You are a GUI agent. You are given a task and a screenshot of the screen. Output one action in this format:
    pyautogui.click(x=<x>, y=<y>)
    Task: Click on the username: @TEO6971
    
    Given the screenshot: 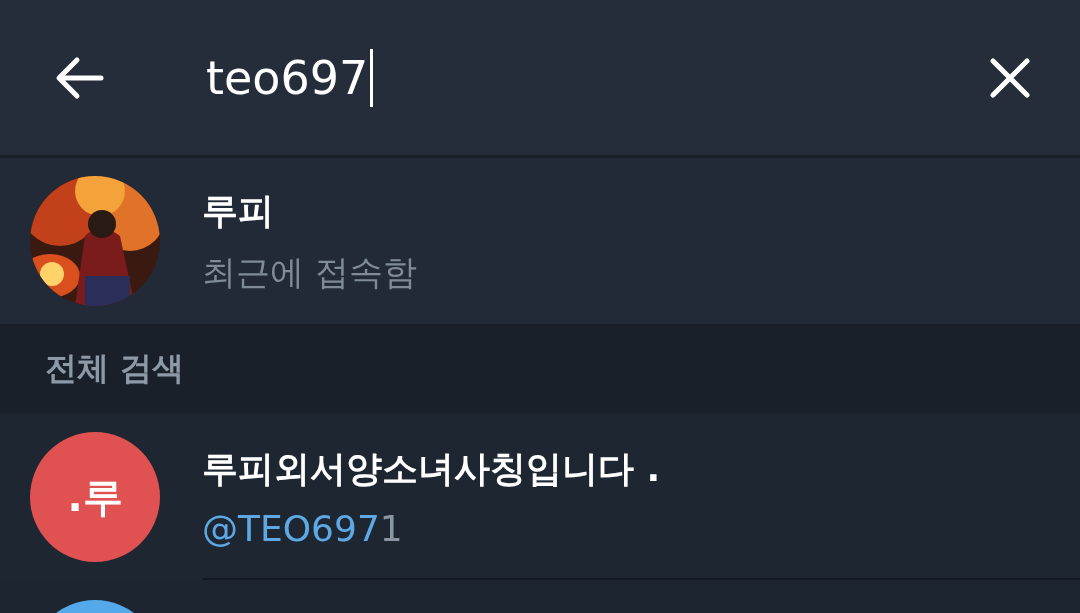 What is the action you would take?
    pyautogui.click(x=303, y=528)
    